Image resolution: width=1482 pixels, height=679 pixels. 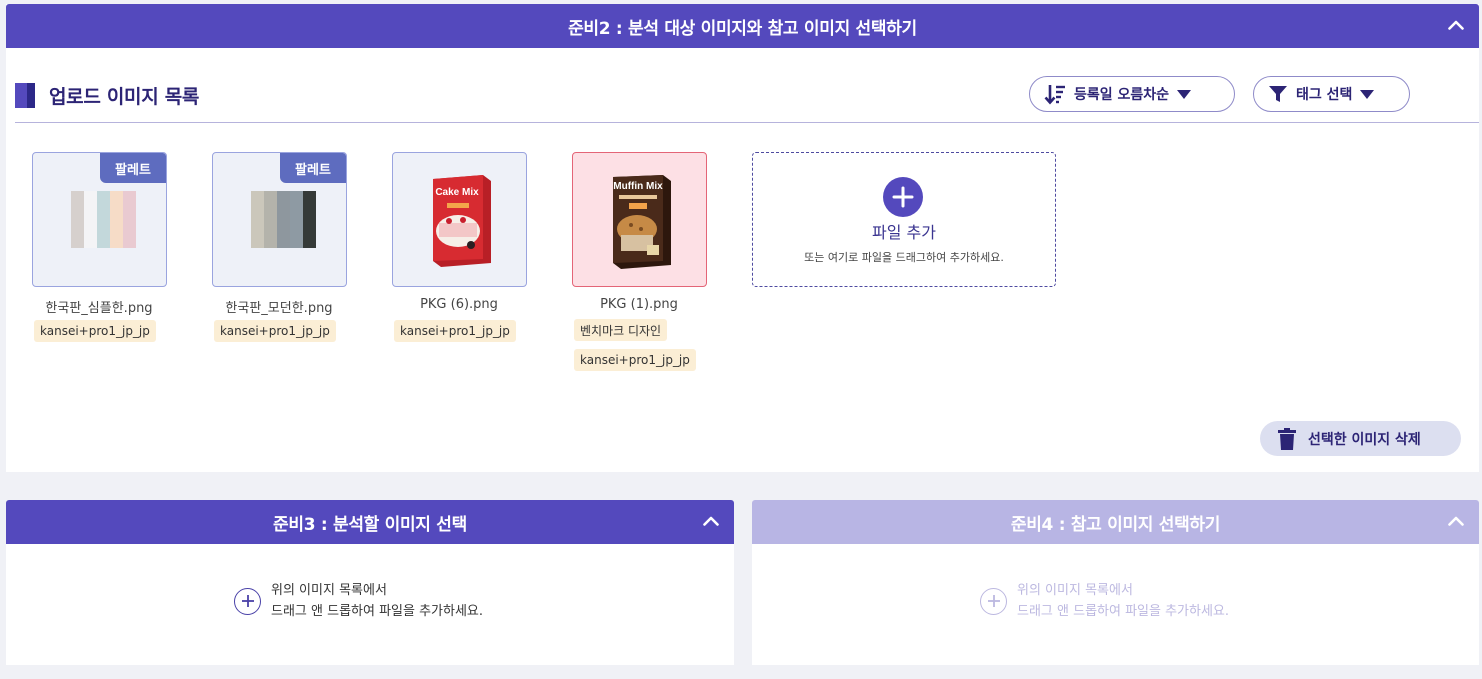 What do you see at coordinates (459, 304) in the screenshot?
I see `image-filename: PKG (6).png` at bounding box center [459, 304].